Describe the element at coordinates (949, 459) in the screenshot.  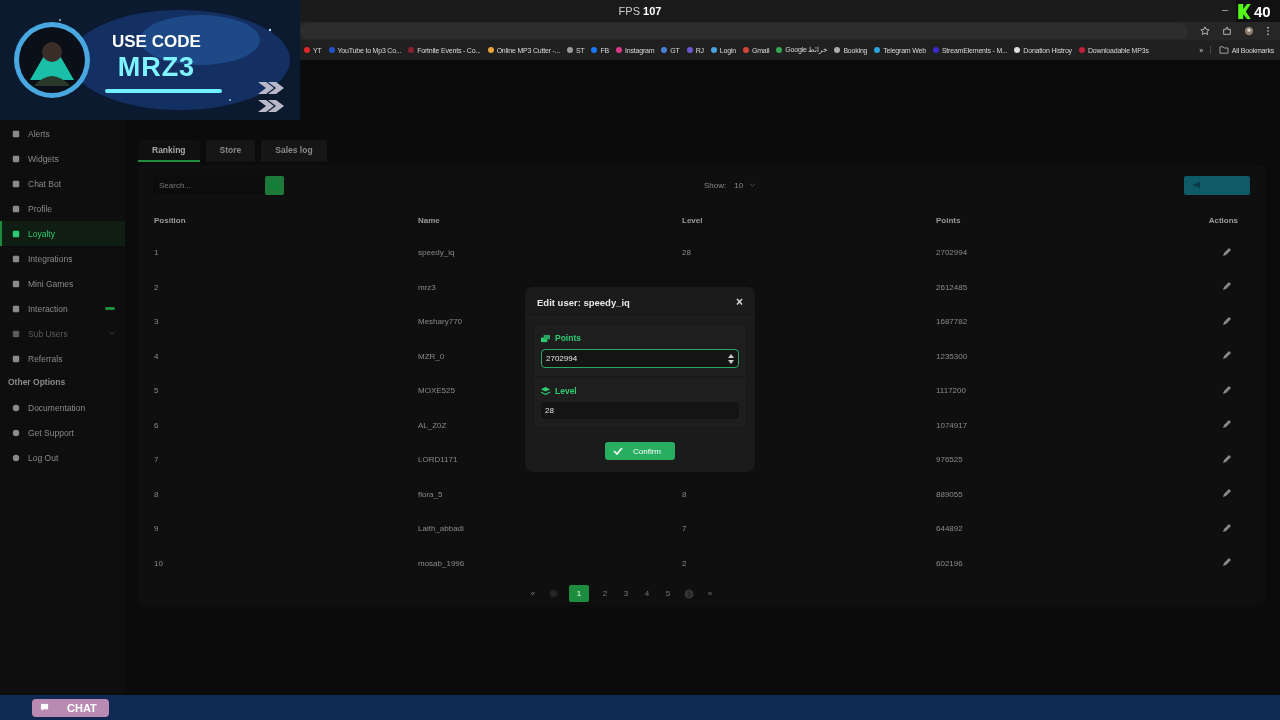
I see `table-cell: 976525` at that location.